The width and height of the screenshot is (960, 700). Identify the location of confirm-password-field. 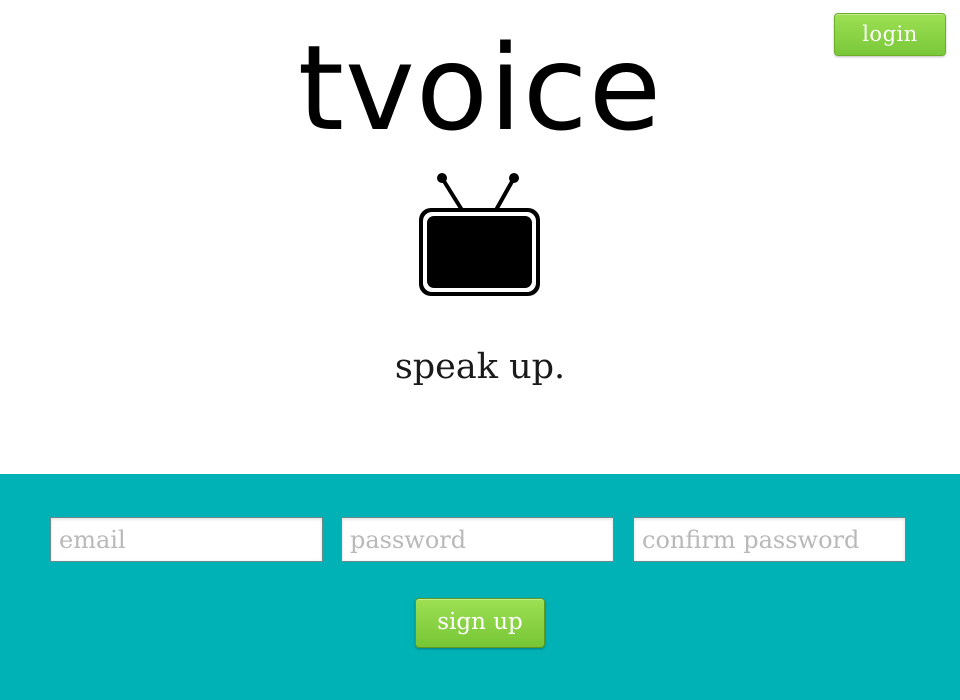
(769, 539).